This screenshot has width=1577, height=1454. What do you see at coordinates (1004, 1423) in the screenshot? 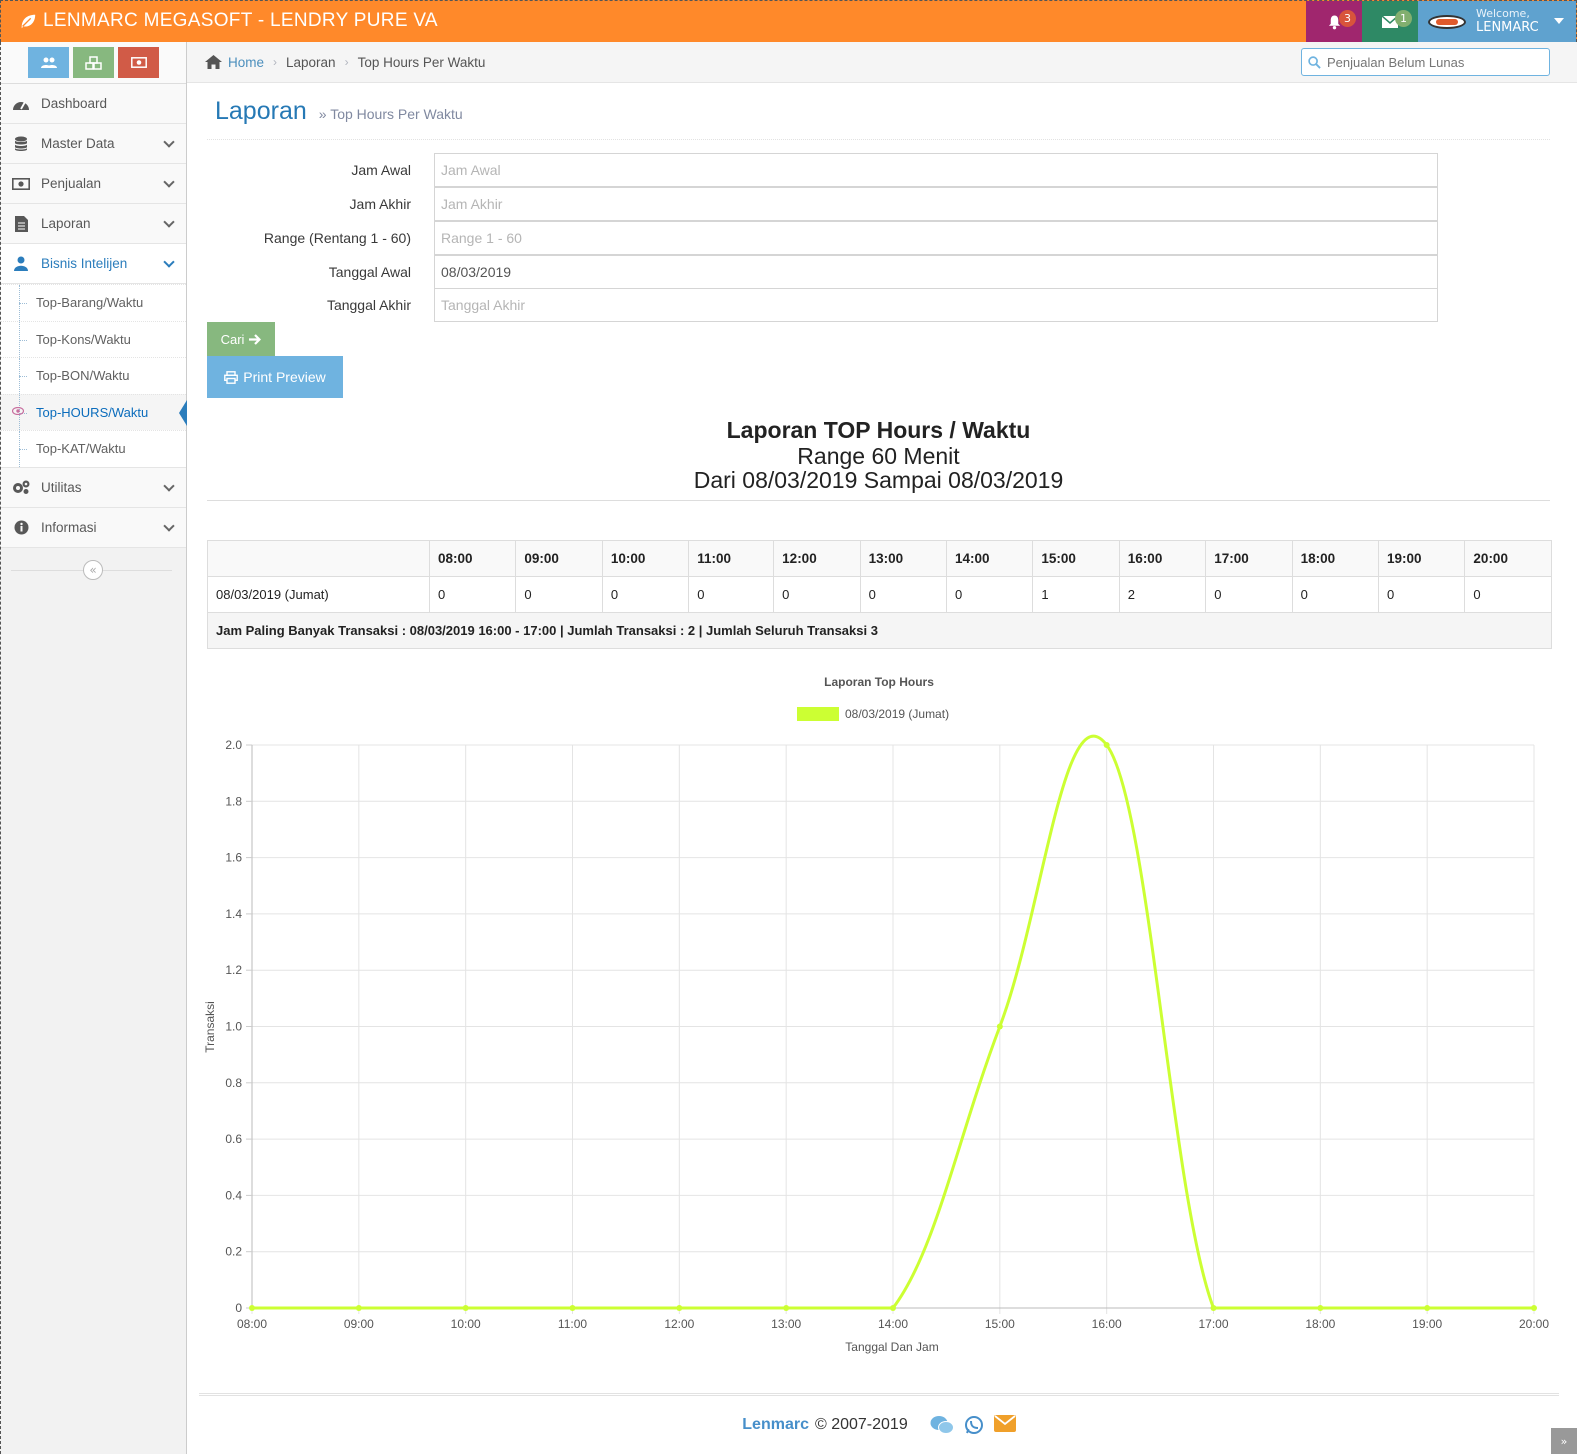
I see `envelope-icon` at bounding box center [1004, 1423].